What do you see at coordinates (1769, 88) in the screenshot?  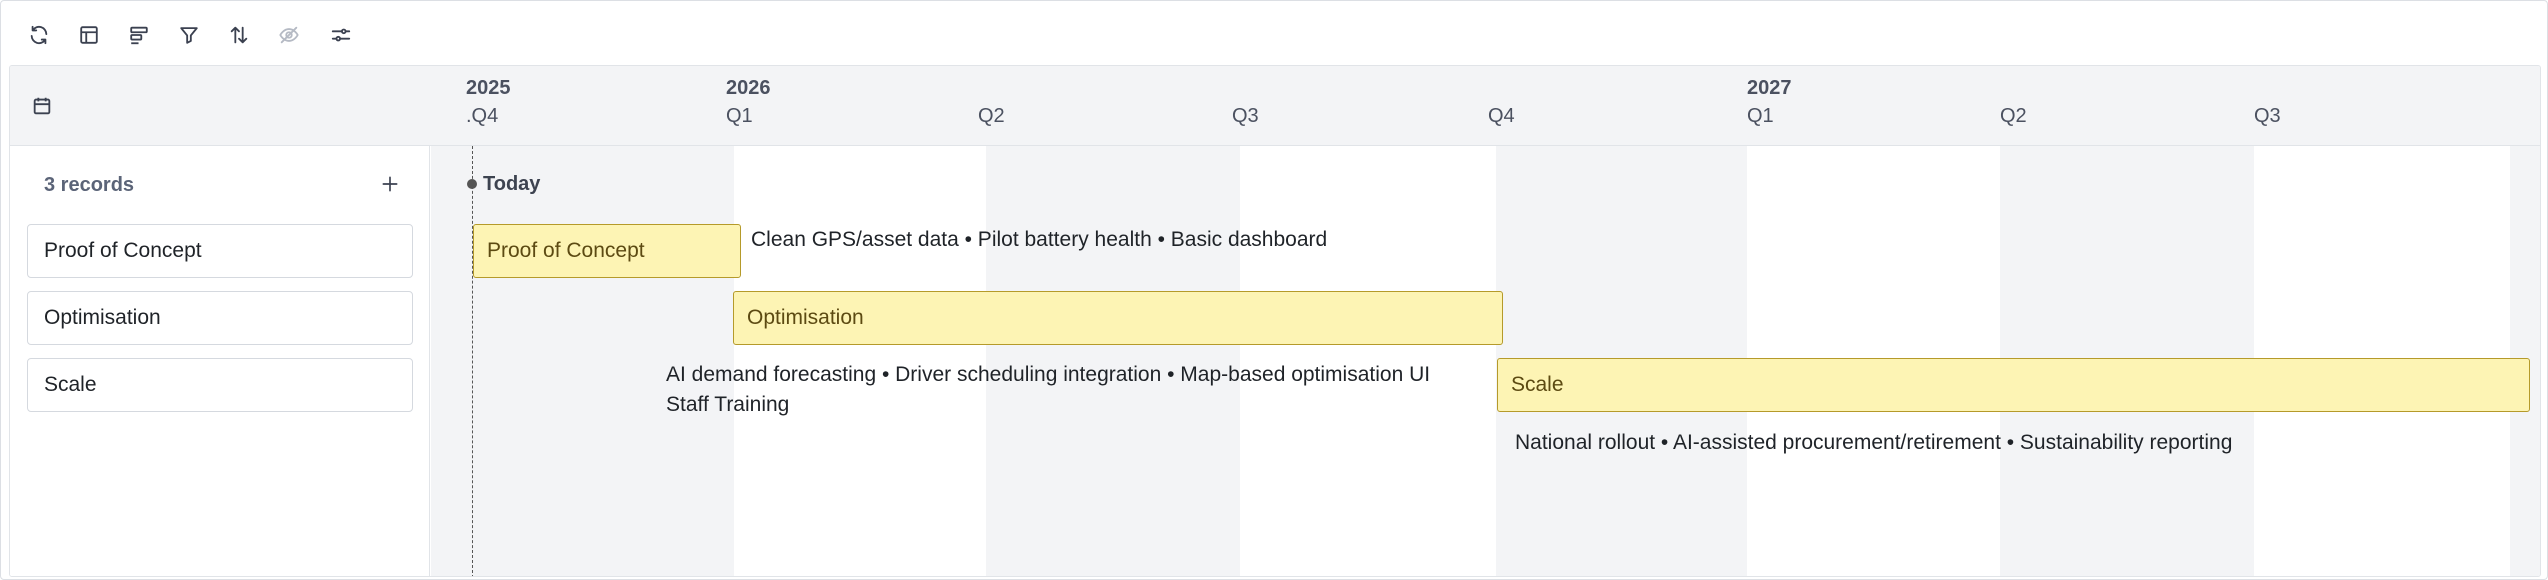 I see `year-label: 2027` at bounding box center [1769, 88].